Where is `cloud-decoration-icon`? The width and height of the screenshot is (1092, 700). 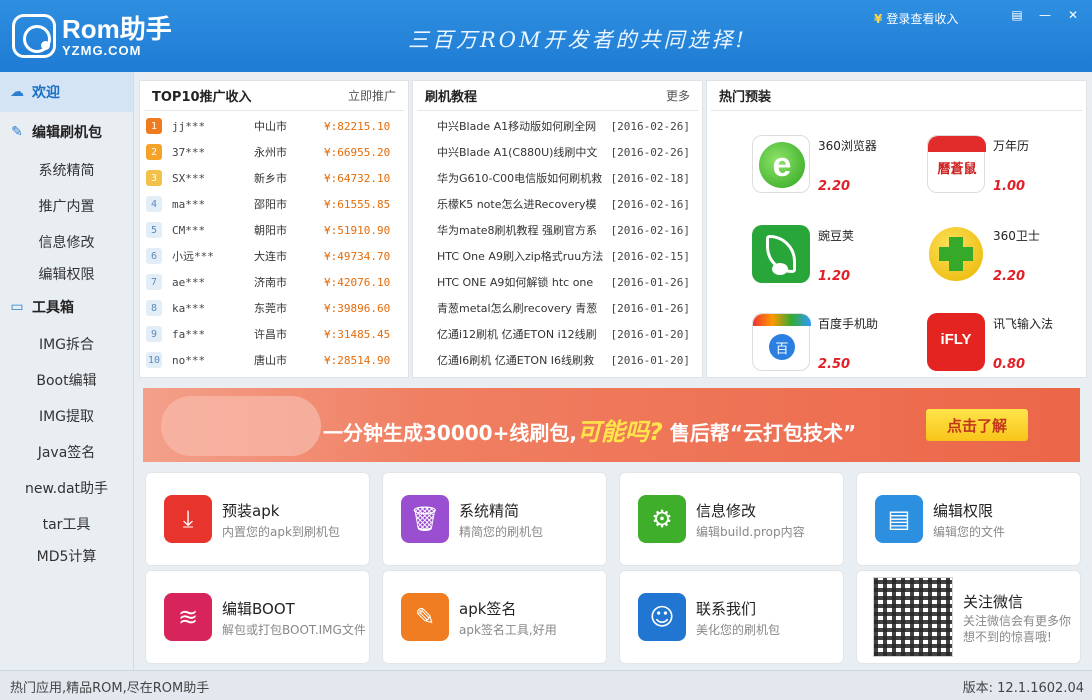 cloud-decoration-icon is located at coordinates (241, 426).